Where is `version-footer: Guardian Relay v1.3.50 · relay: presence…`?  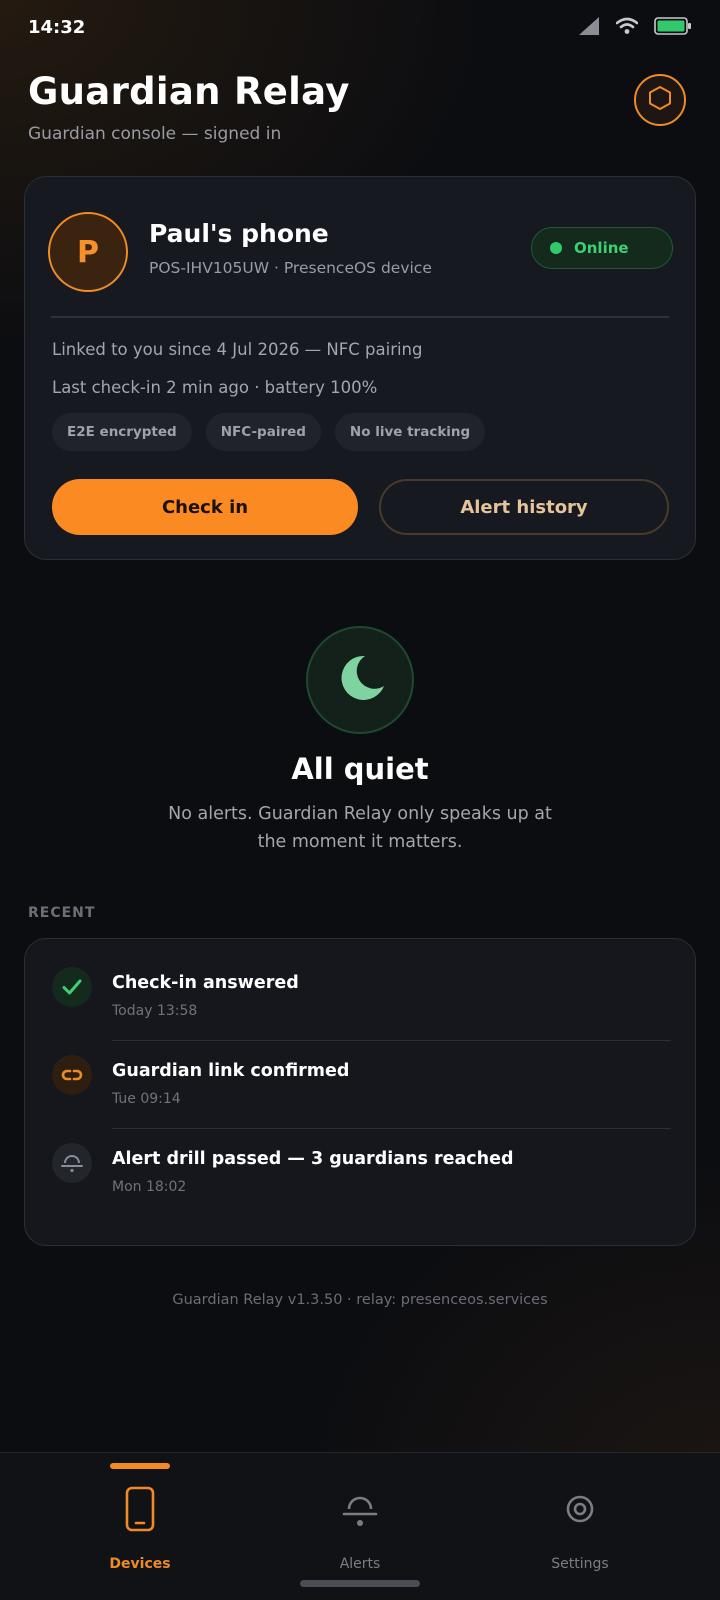
version-footer: Guardian Relay v1.3.50 · relay: presence… is located at coordinates (360, 1300).